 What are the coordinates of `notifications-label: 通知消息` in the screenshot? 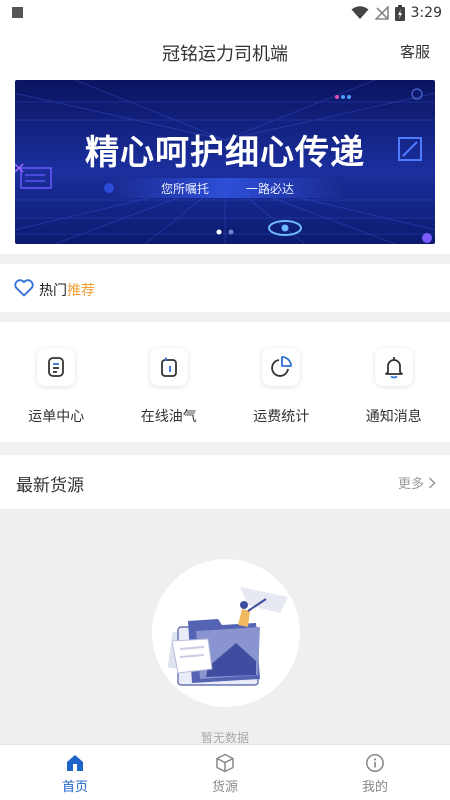 It's located at (393, 417).